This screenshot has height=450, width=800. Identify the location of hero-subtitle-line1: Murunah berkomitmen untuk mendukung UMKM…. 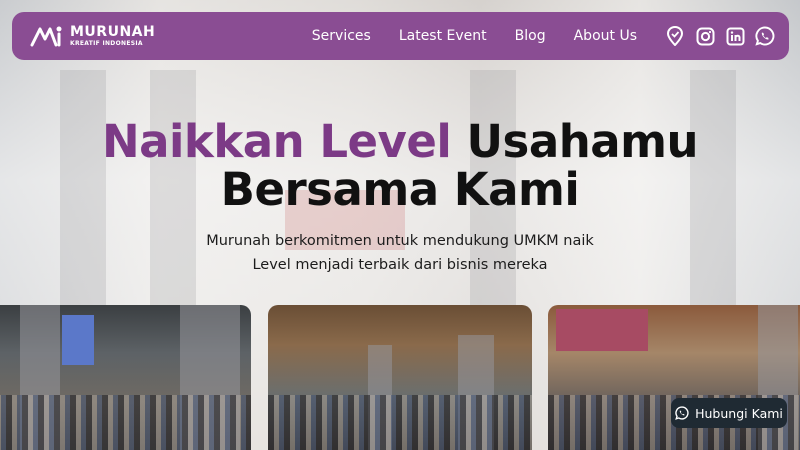
(400, 241).